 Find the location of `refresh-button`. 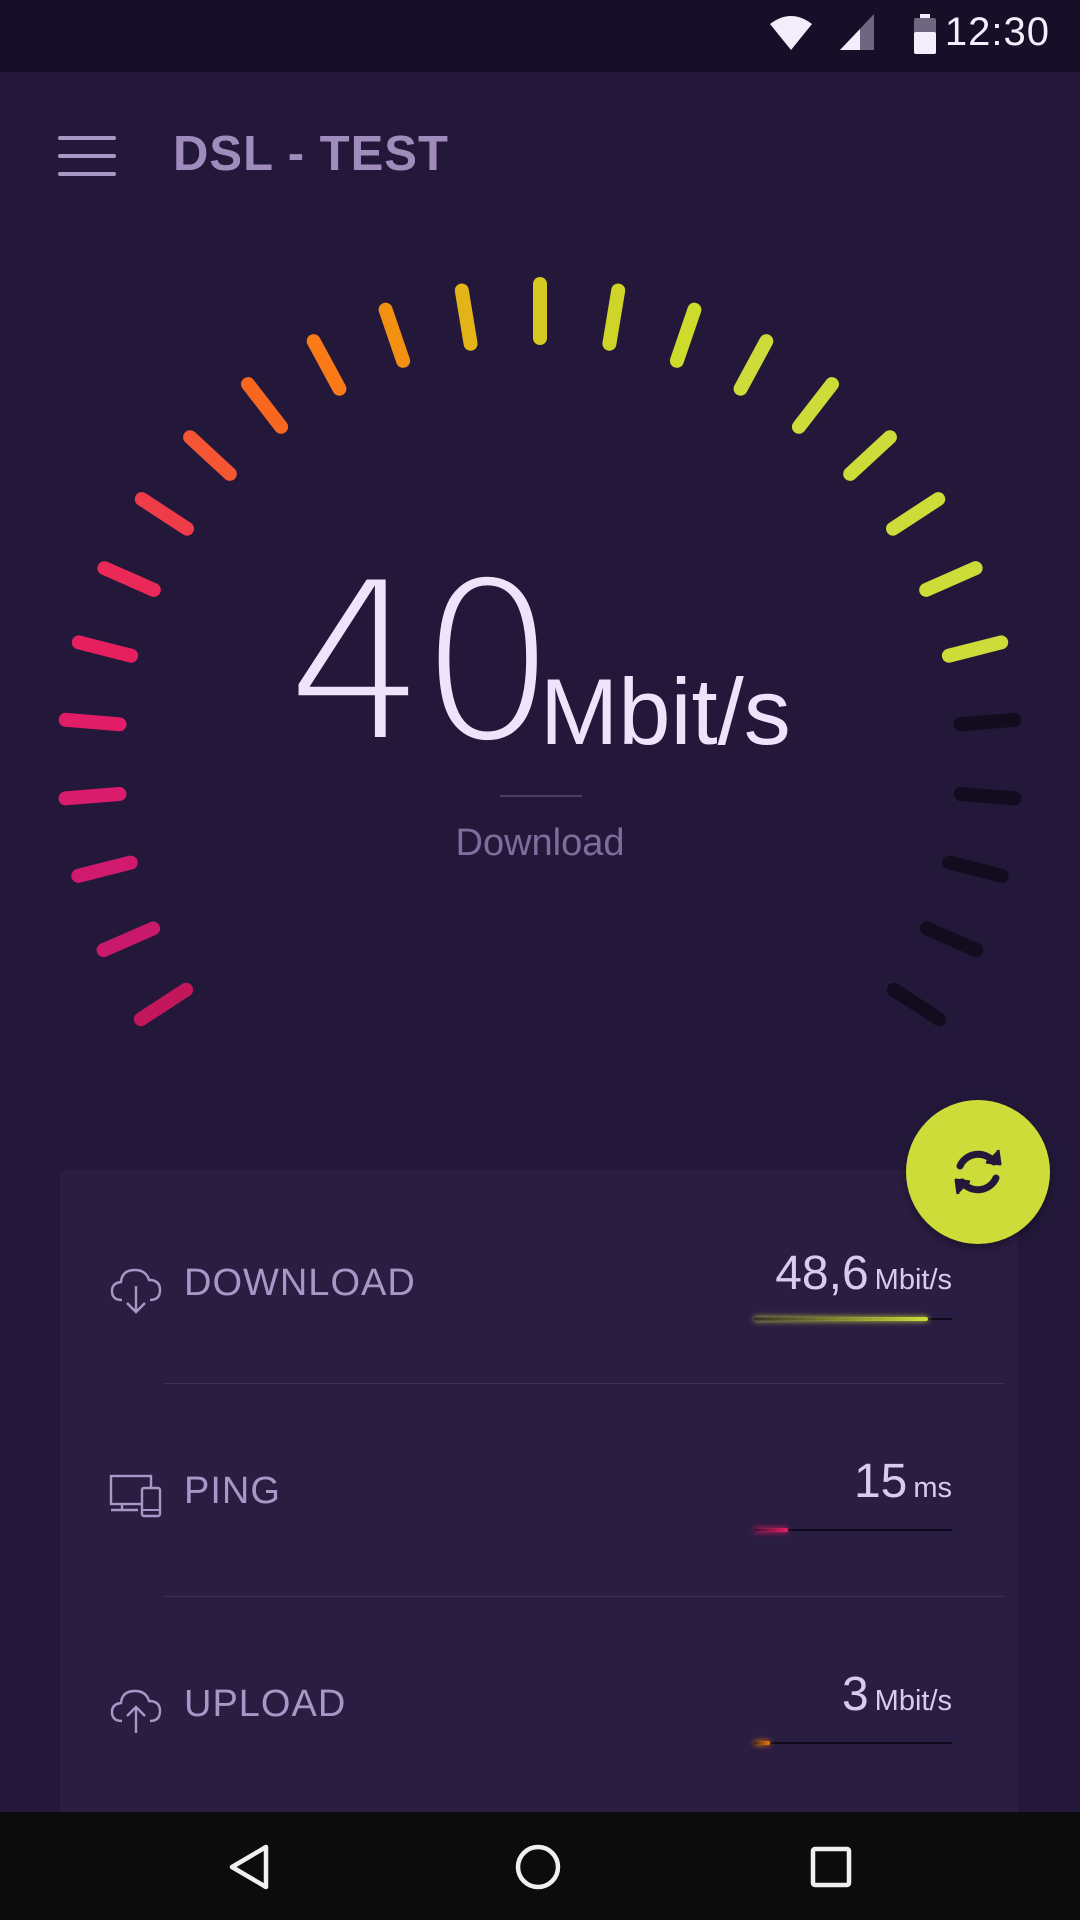

refresh-button is located at coordinates (978, 1172).